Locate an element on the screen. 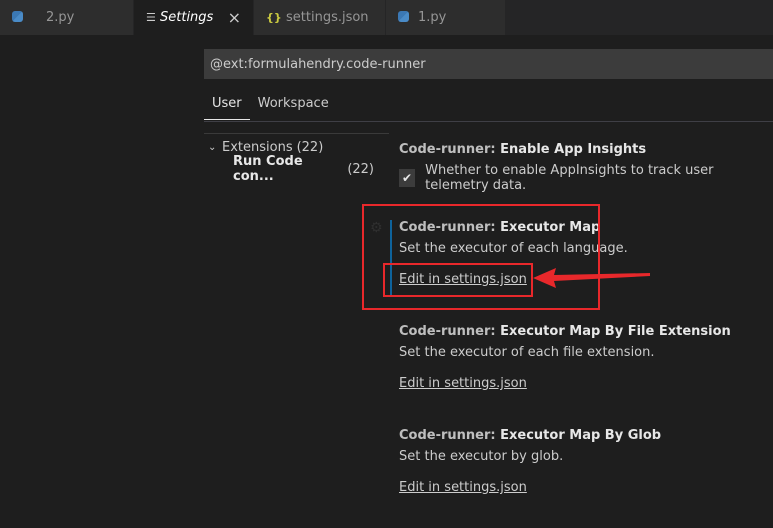  json-file-icon: {} is located at coordinates (274, 17).